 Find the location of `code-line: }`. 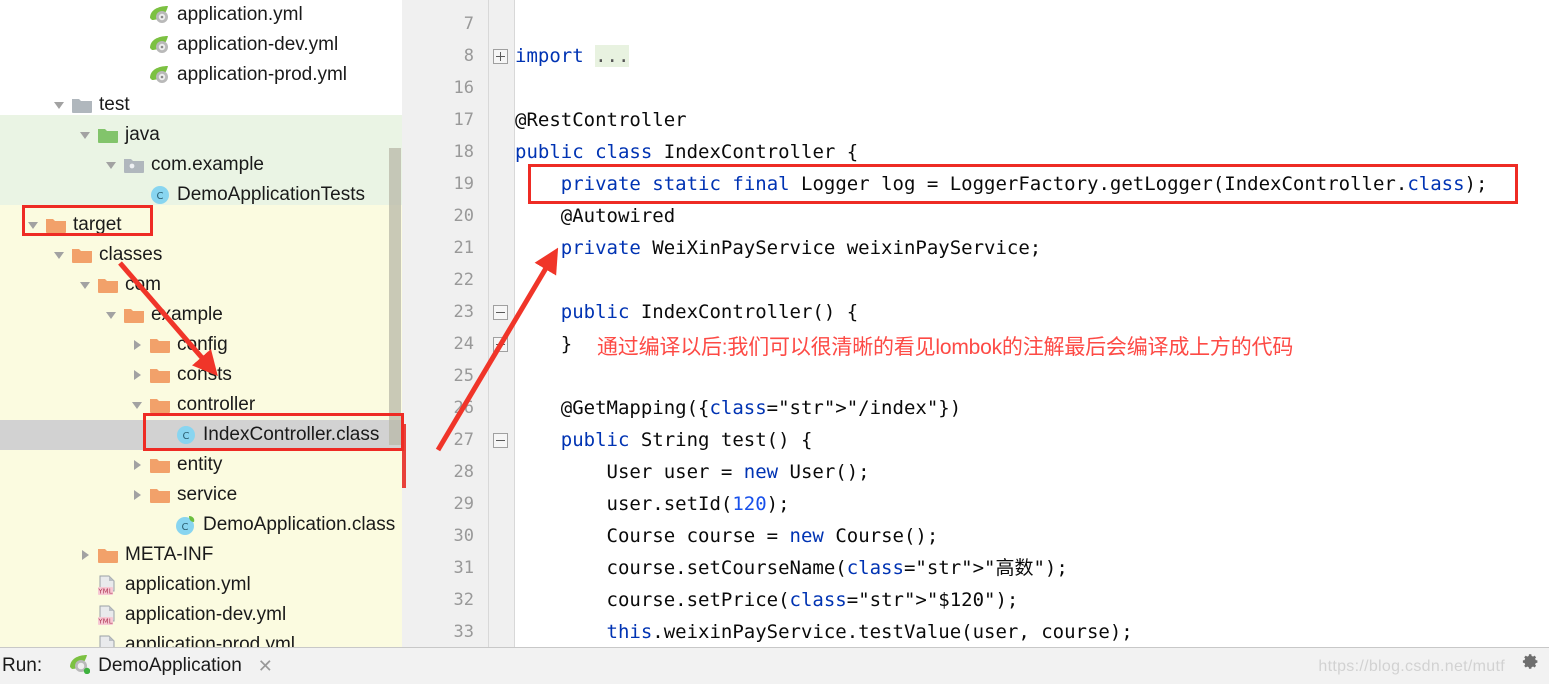

code-line: } is located at coordinates (543, 344).